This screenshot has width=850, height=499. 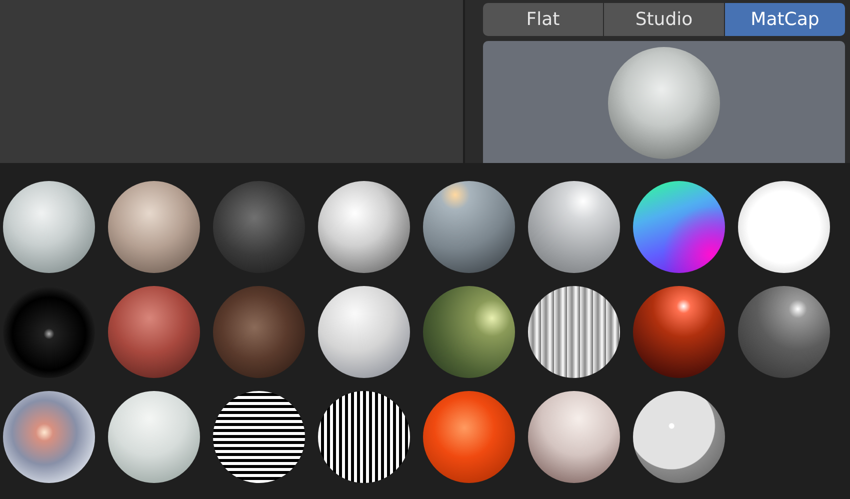 What do you see at coordinates (543, 19) in the screenshot?
I see `lighting-tab: Flat` at bounding box center [543, 19].